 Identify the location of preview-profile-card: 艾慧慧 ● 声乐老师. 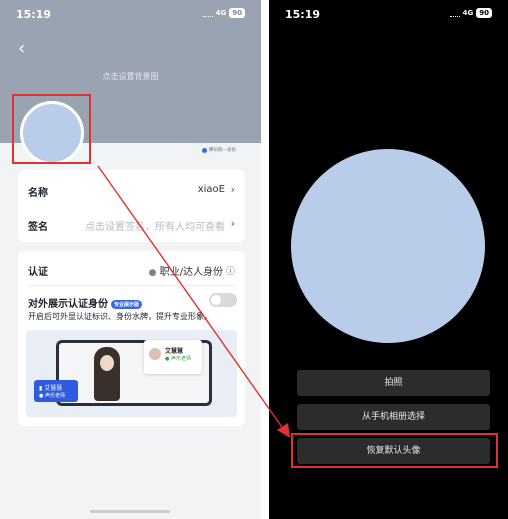
(173, 357).